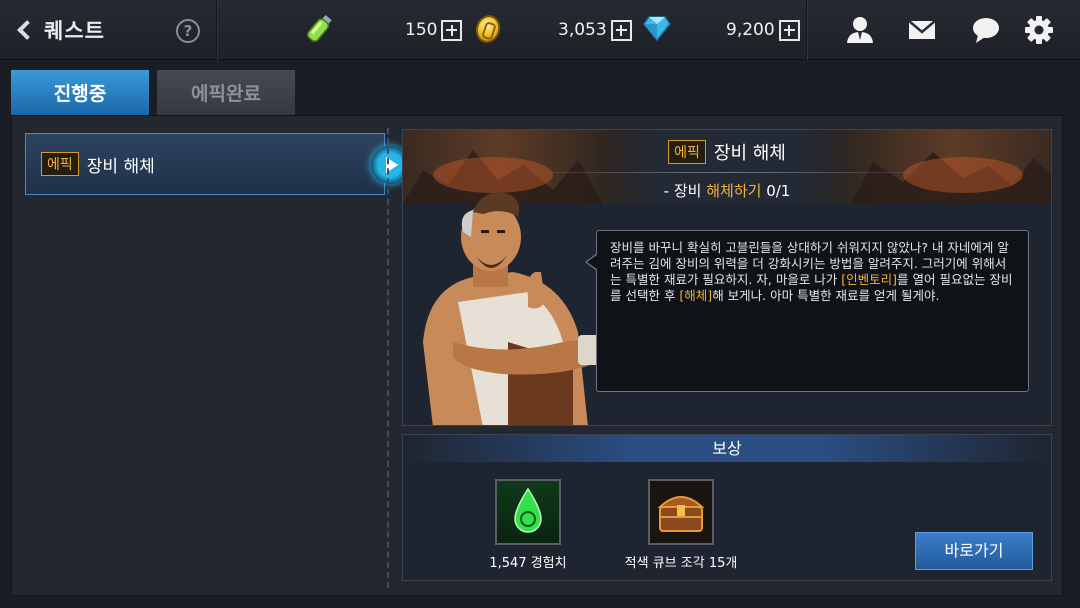 The height and width of the screenshot is (608, 1080). I want to click on dialog-text: 해 보게나. 아마 특별한 재료를 얻게 될게야., so click(826, 295).